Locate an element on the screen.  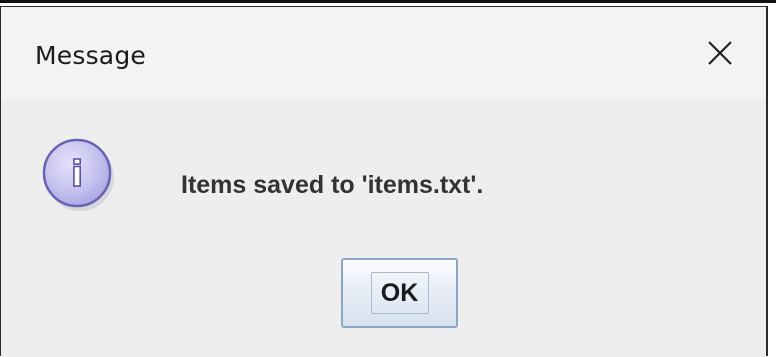
dialog-title: Message is located at coordinates (90, 55).